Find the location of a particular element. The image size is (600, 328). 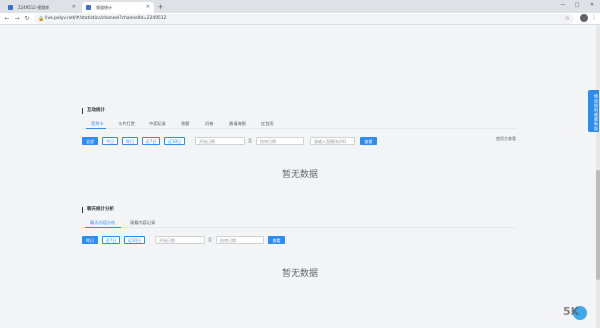

date-all-button: 全部 is located at coordinates (90, 141).